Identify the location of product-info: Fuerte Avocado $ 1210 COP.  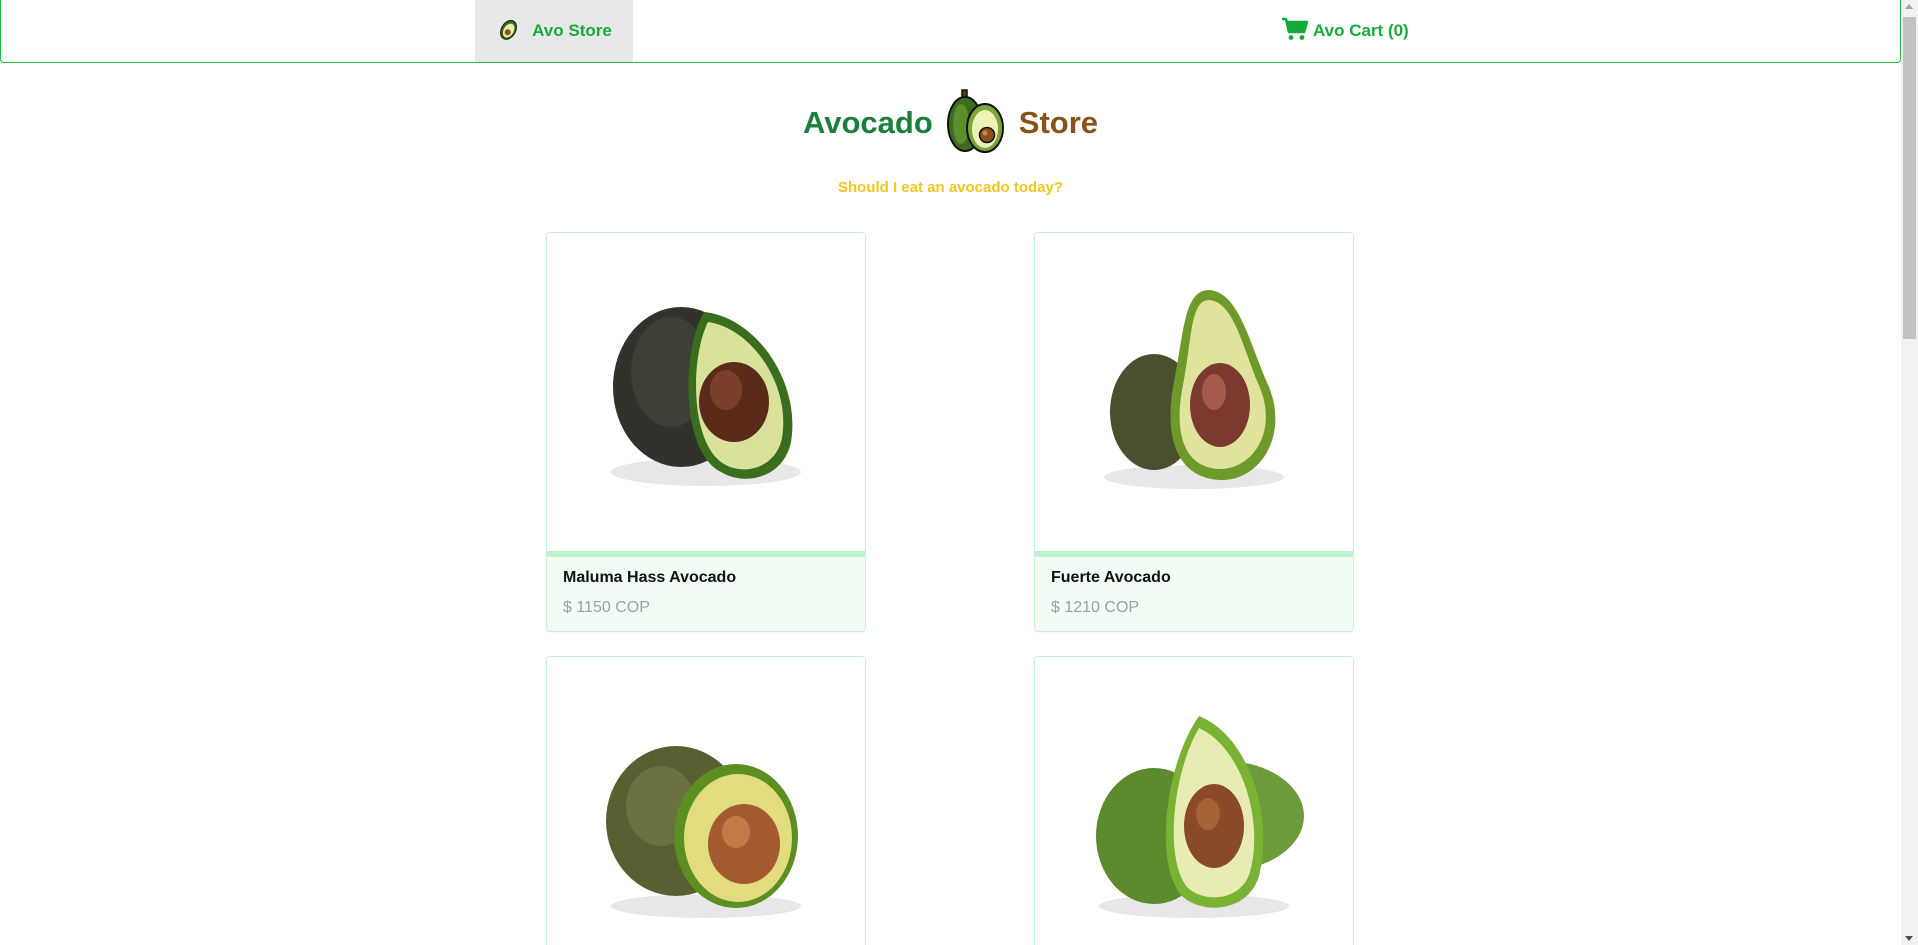
(1194, 591).